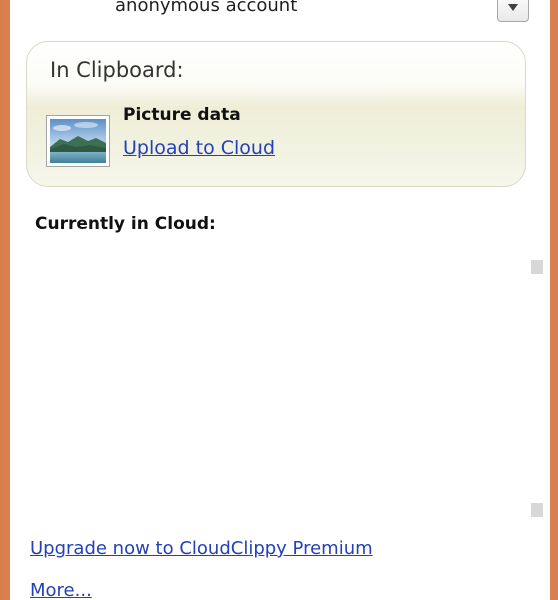 Image resolution: width=558 pixels, height=600 pixels. What do you see at coordinates (182, 115) in the screenshot?
I see `clipboard-item-label: Picture data` at bounding box center [182, 115].